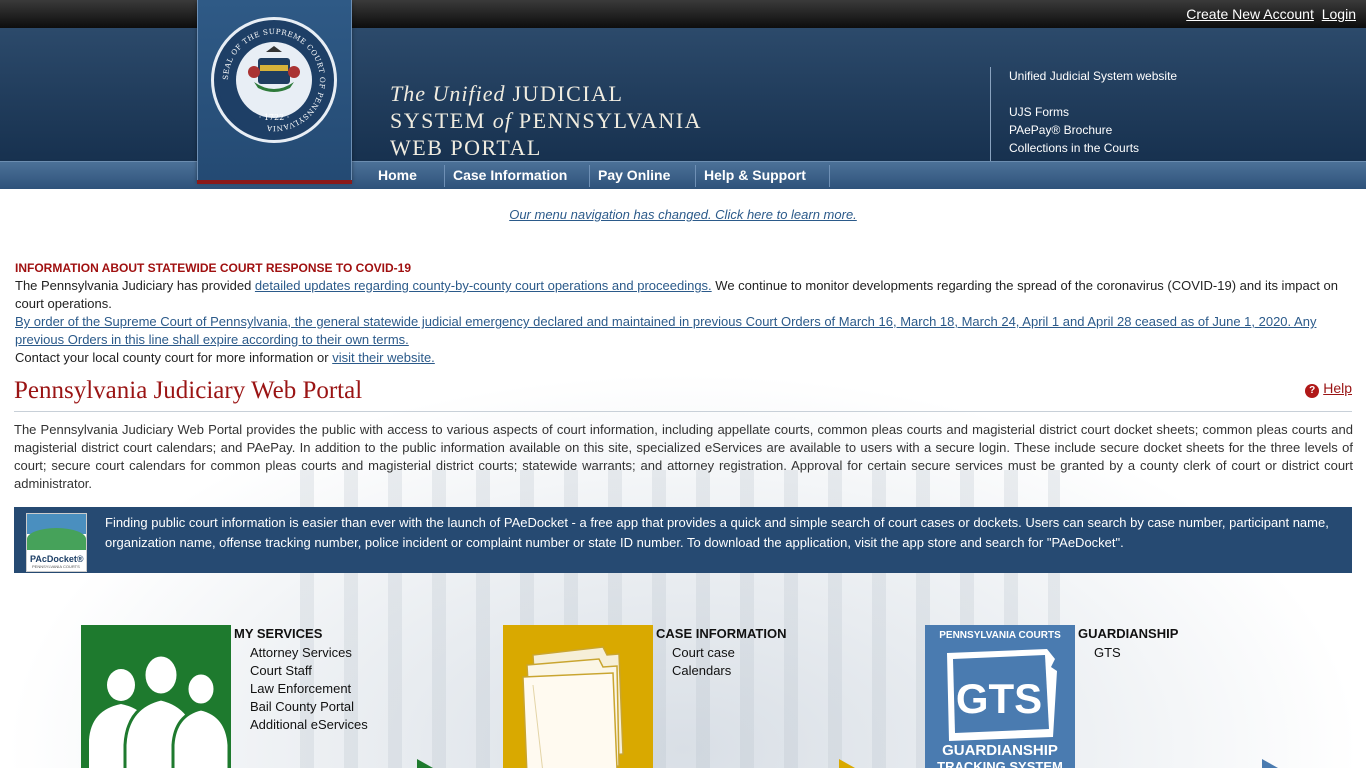  I want to click on my-services-tile-icon, so click(156, 696).